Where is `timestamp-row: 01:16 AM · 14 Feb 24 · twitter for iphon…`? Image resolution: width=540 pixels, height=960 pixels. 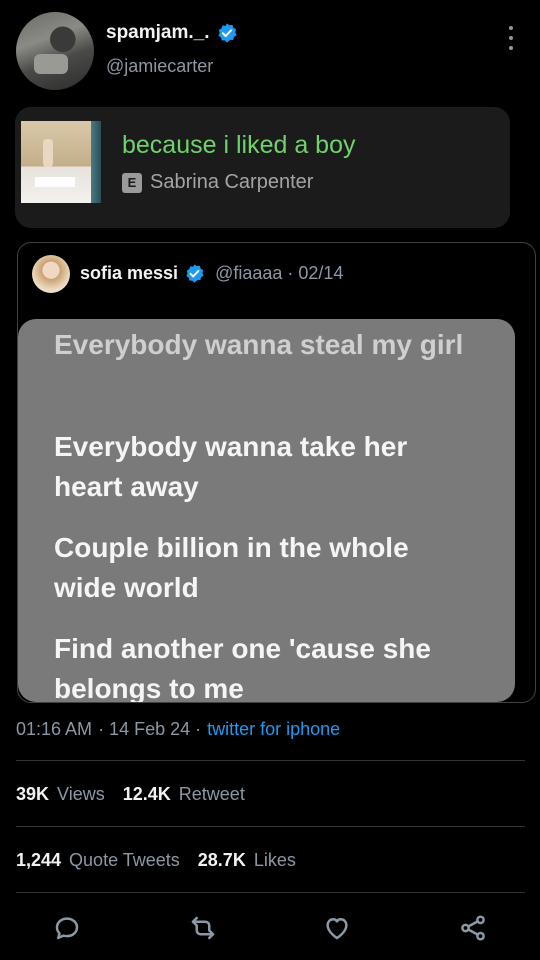
timestamp-row: 01:16 AM · 14 Feb 24 · twitter for iphon… is located at coordinates (178, 729).